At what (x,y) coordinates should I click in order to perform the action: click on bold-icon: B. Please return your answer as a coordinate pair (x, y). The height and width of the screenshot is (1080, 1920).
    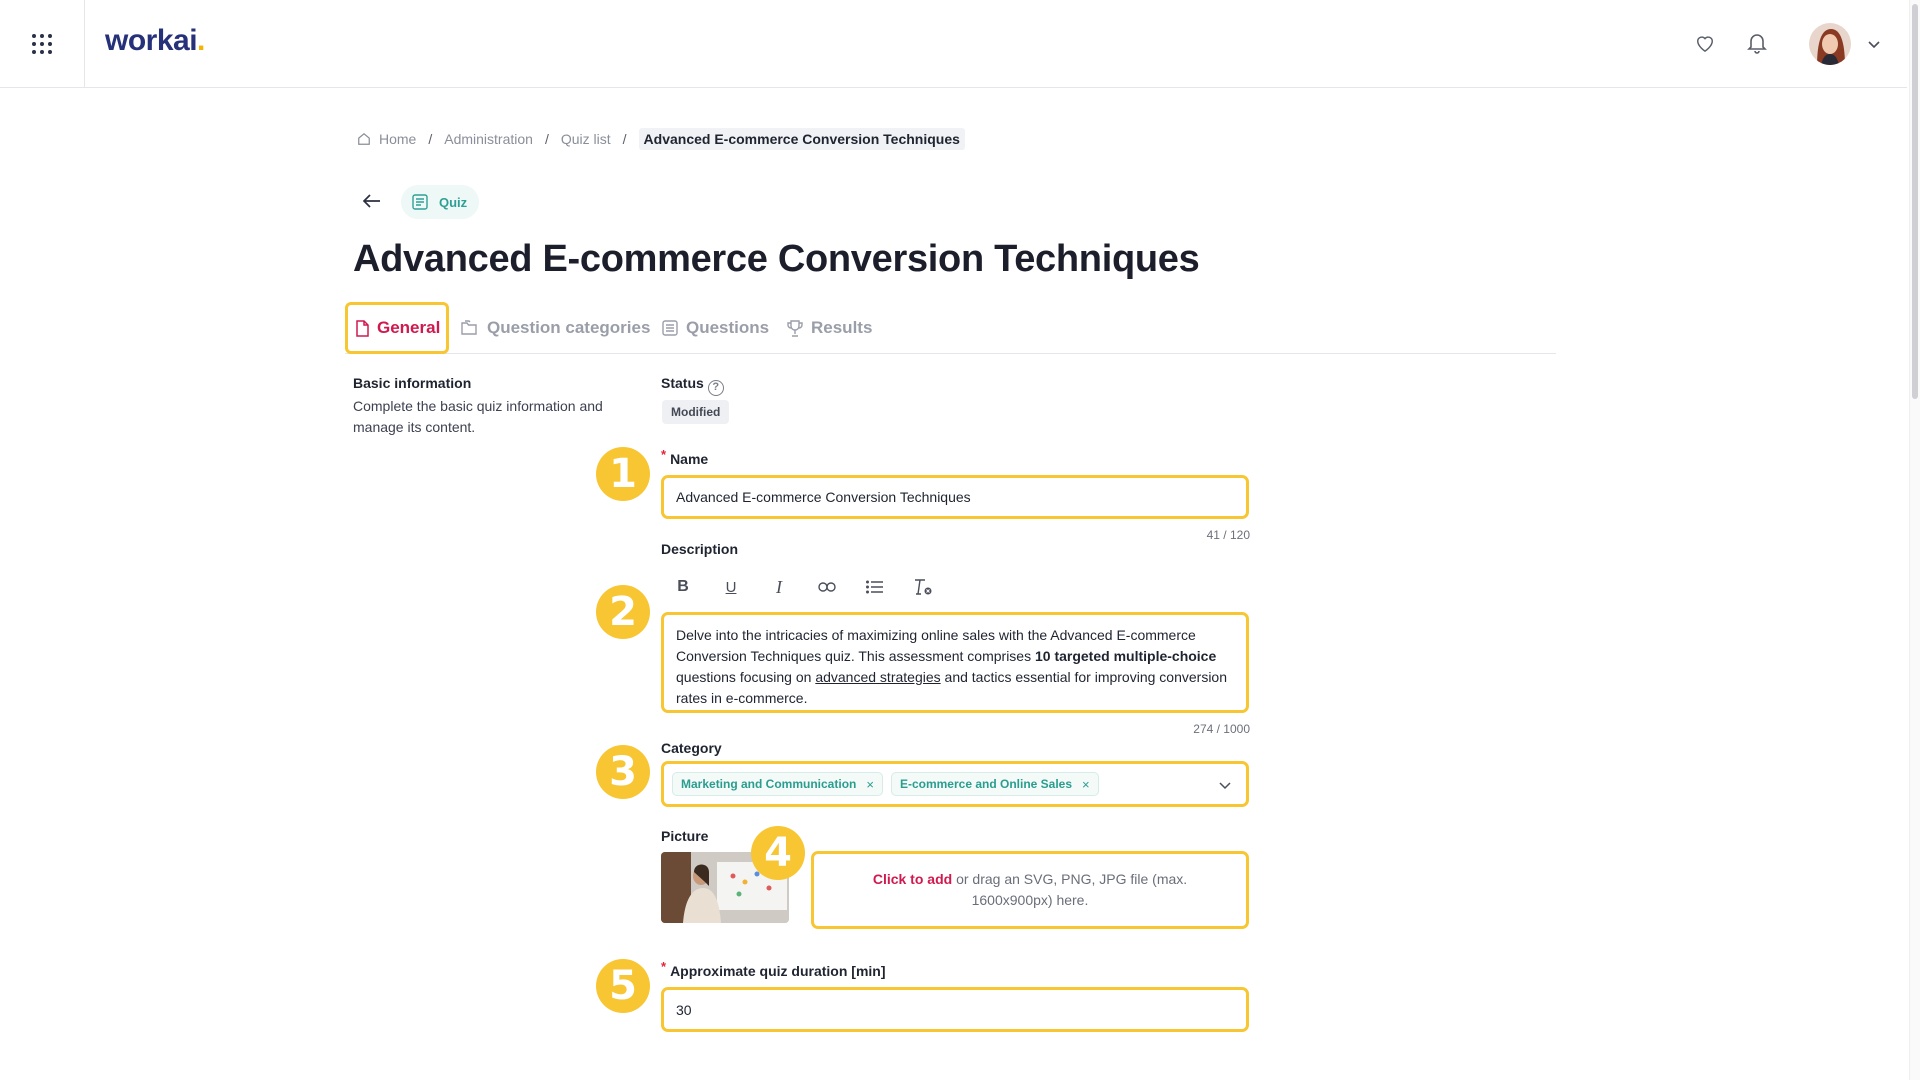
    Looking at the image, I should click on (683, 586).